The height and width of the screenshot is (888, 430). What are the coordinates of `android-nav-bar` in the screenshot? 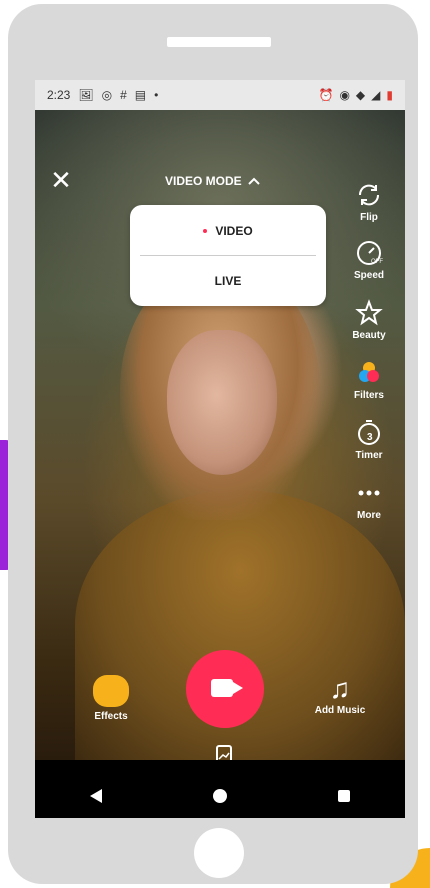 It's located at (220, 796).